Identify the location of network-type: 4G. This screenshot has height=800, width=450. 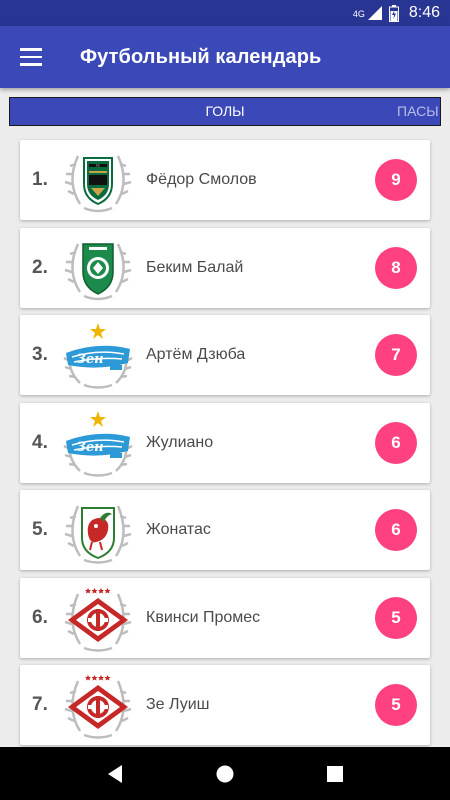
(358, 14).